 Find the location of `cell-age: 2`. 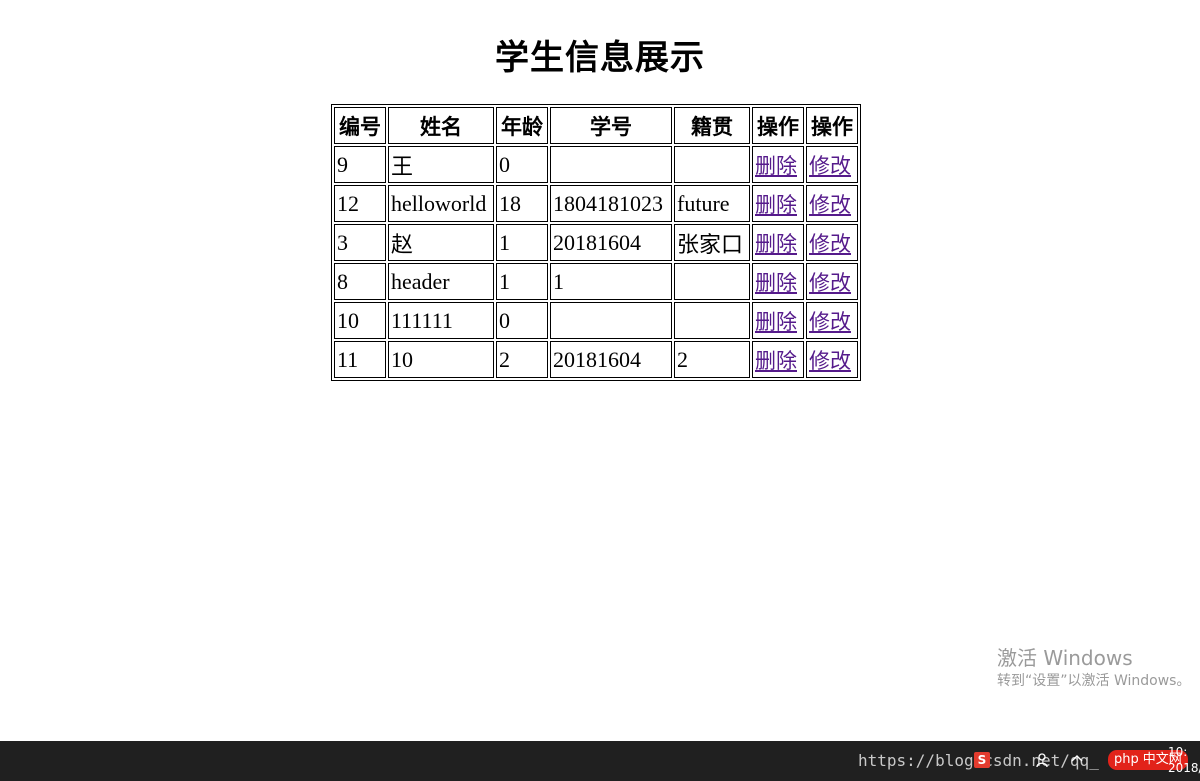

cell-age: 2 is located at coordinates (522, 359).